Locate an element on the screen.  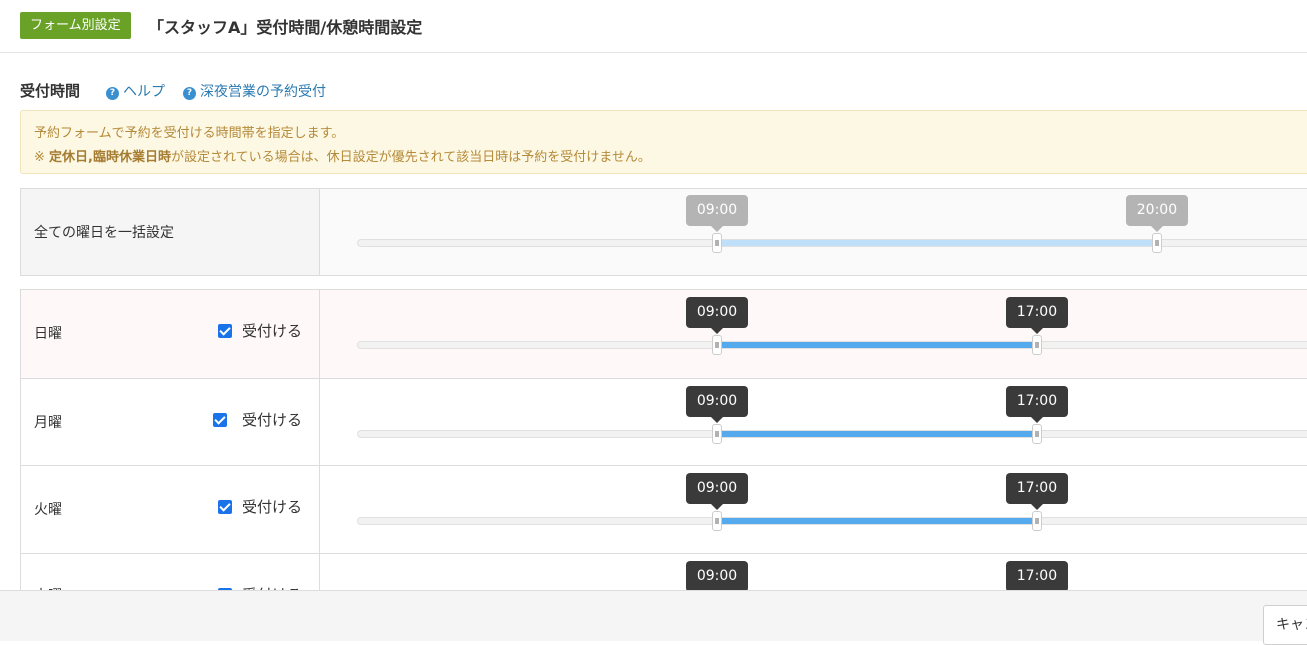
weekday-row: 火曜 受付ける 09:00 17:00 is located at coordinates (664, 509).